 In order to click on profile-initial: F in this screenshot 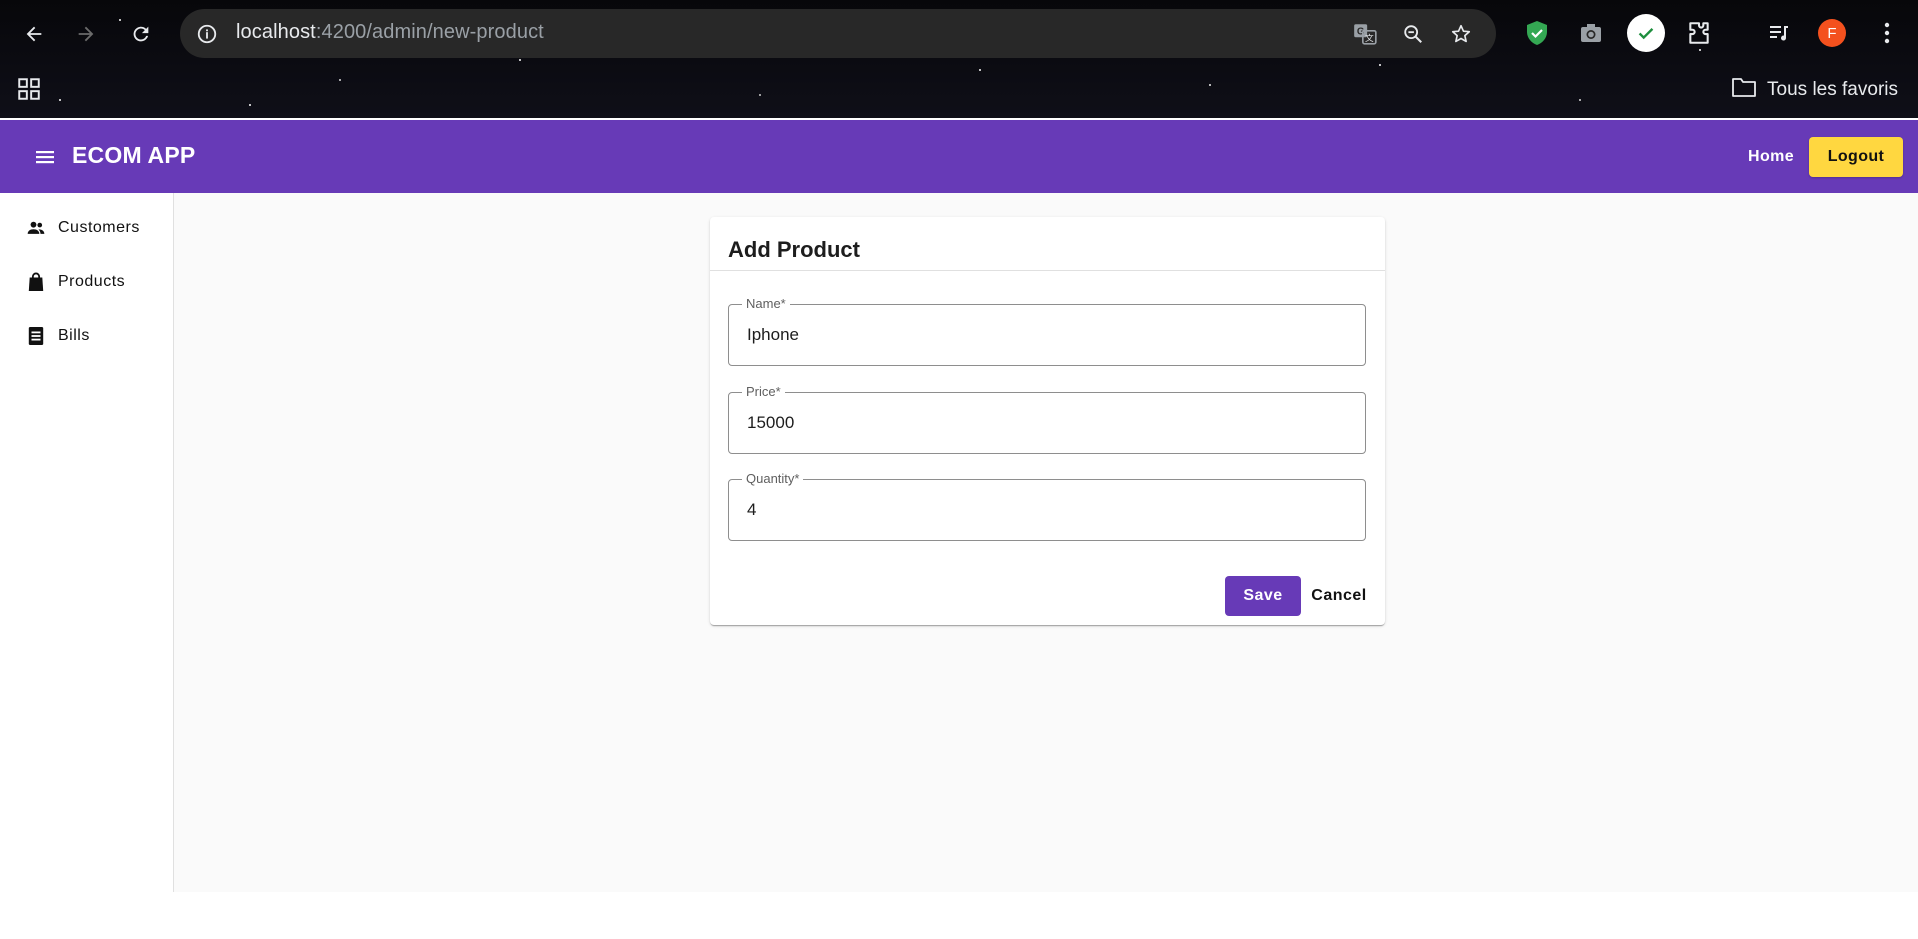, I will do `click(1832, 33)`.